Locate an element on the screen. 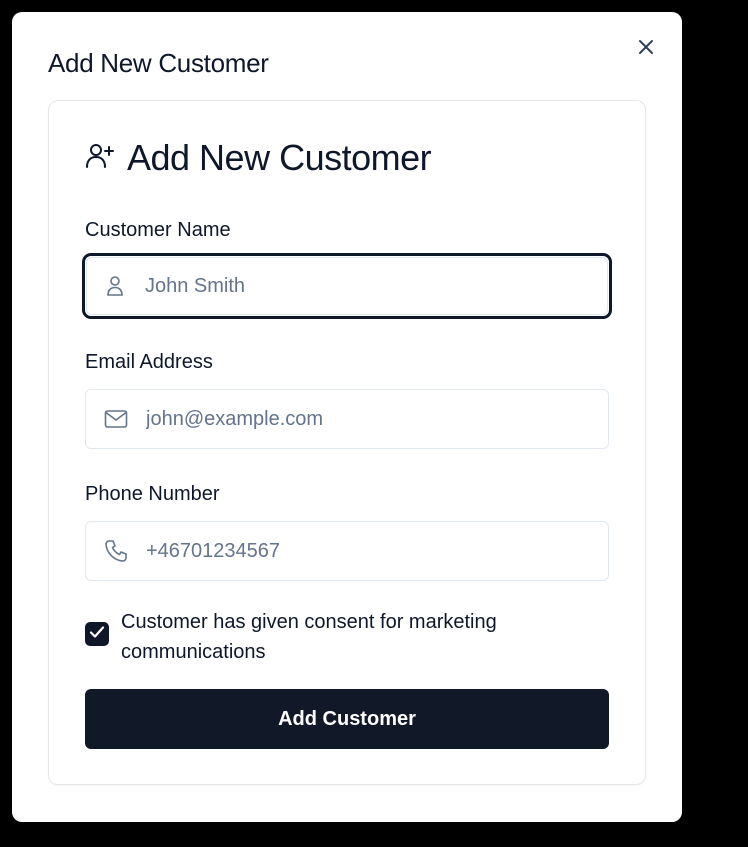 This screenshot has height=847, width=748. customer-name-input is located at coordinates (365, 286).